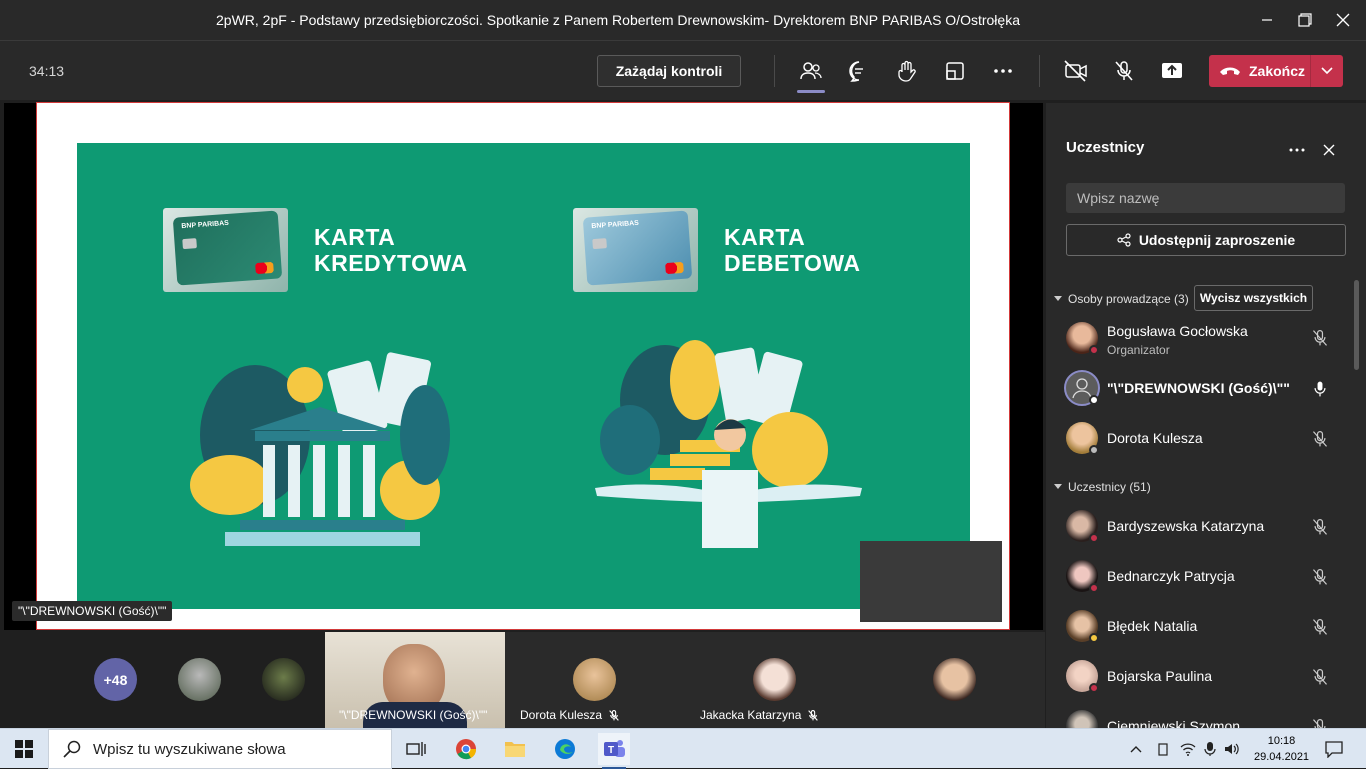  What do you see at coordinates (859, 71) in the screenshot?
I see `chat-button` at bounding box center [859, 71].